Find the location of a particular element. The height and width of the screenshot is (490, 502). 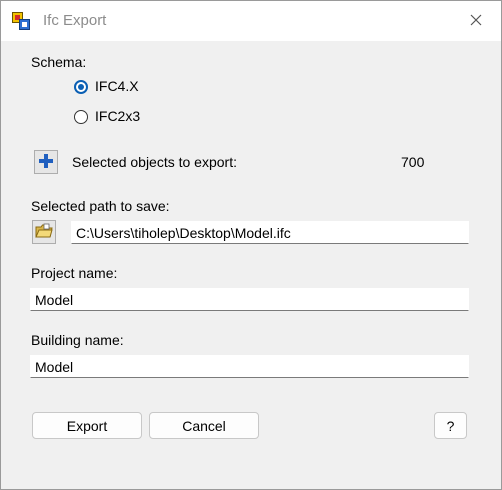

radio-ifc4x-label: IFC4.X is located at coordinates (117, 86).